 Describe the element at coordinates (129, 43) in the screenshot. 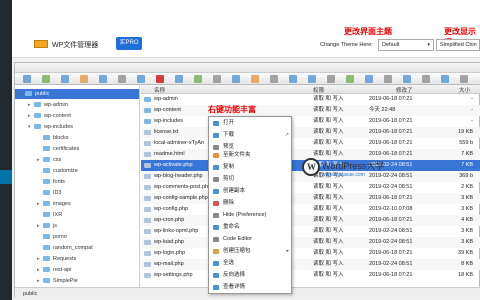

I see `buy-pro-button: 买PRO` at that location.